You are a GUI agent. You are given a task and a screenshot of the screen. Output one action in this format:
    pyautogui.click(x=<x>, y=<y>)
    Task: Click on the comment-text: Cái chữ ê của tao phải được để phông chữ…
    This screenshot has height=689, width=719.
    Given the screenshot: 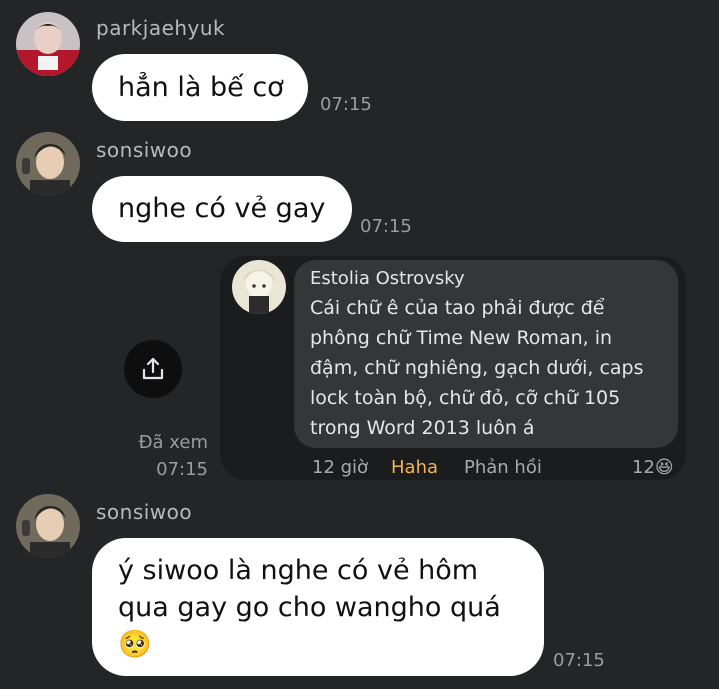 What is the action you would take?
    pyautogui.click(x=477, y=368)
    